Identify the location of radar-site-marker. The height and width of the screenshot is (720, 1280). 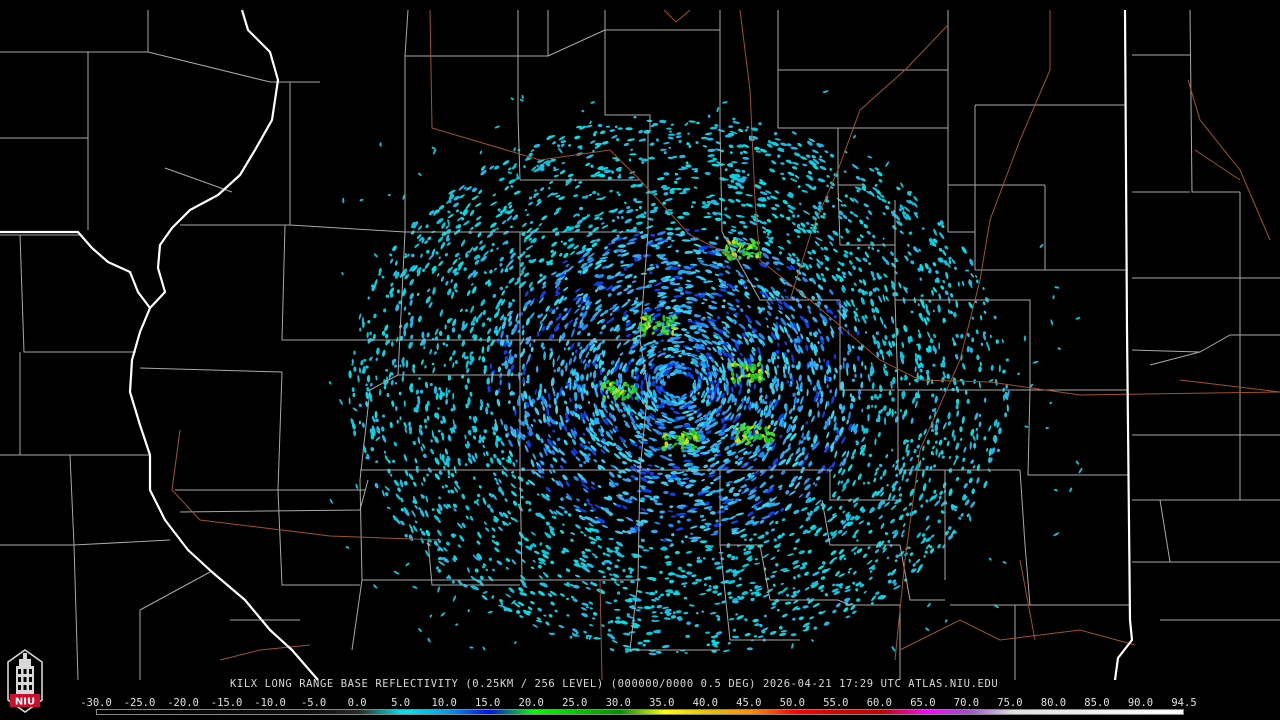
(679, 385).